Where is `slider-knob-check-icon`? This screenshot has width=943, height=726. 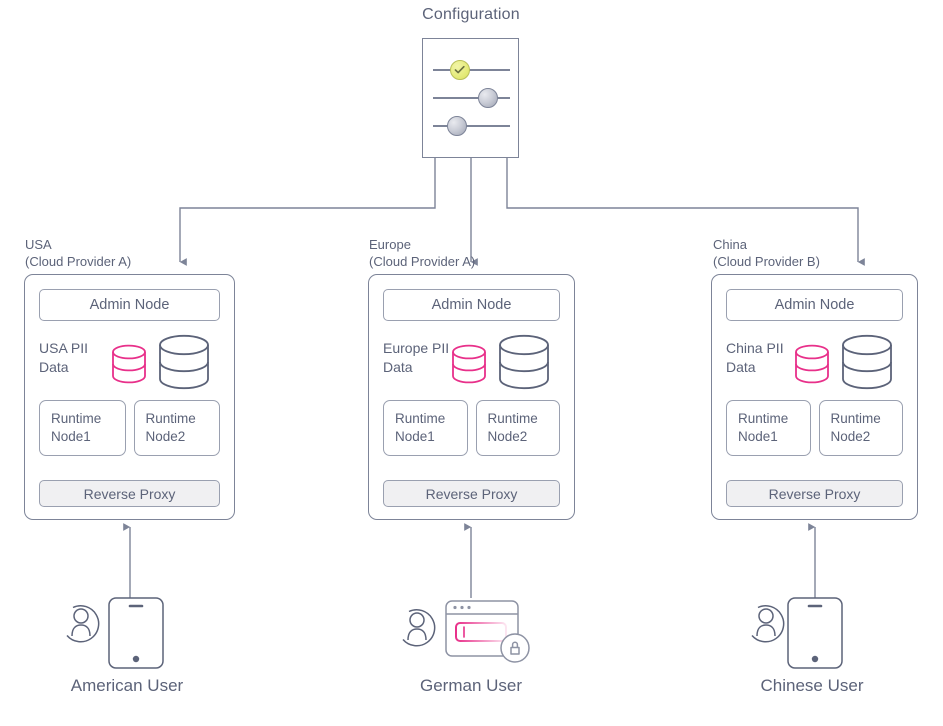
slider-knob-check-icon is located at coordinates (460, 70).